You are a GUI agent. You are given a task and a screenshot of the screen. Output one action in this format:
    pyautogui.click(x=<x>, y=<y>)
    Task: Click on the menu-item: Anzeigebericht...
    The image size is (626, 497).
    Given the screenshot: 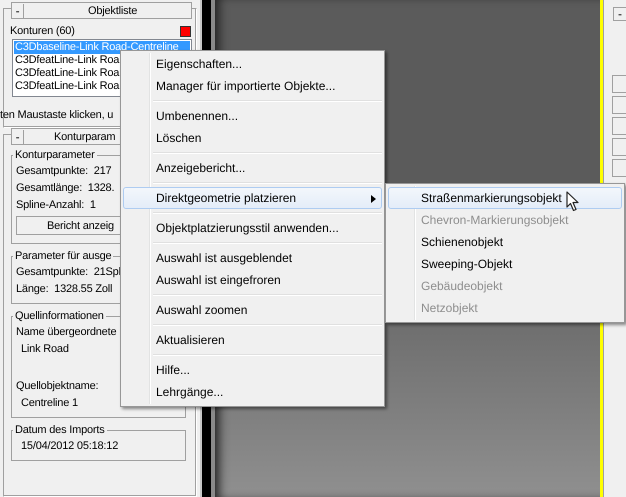 What is the action you would take?
    pyautogui.click(x=252, y=168)
    